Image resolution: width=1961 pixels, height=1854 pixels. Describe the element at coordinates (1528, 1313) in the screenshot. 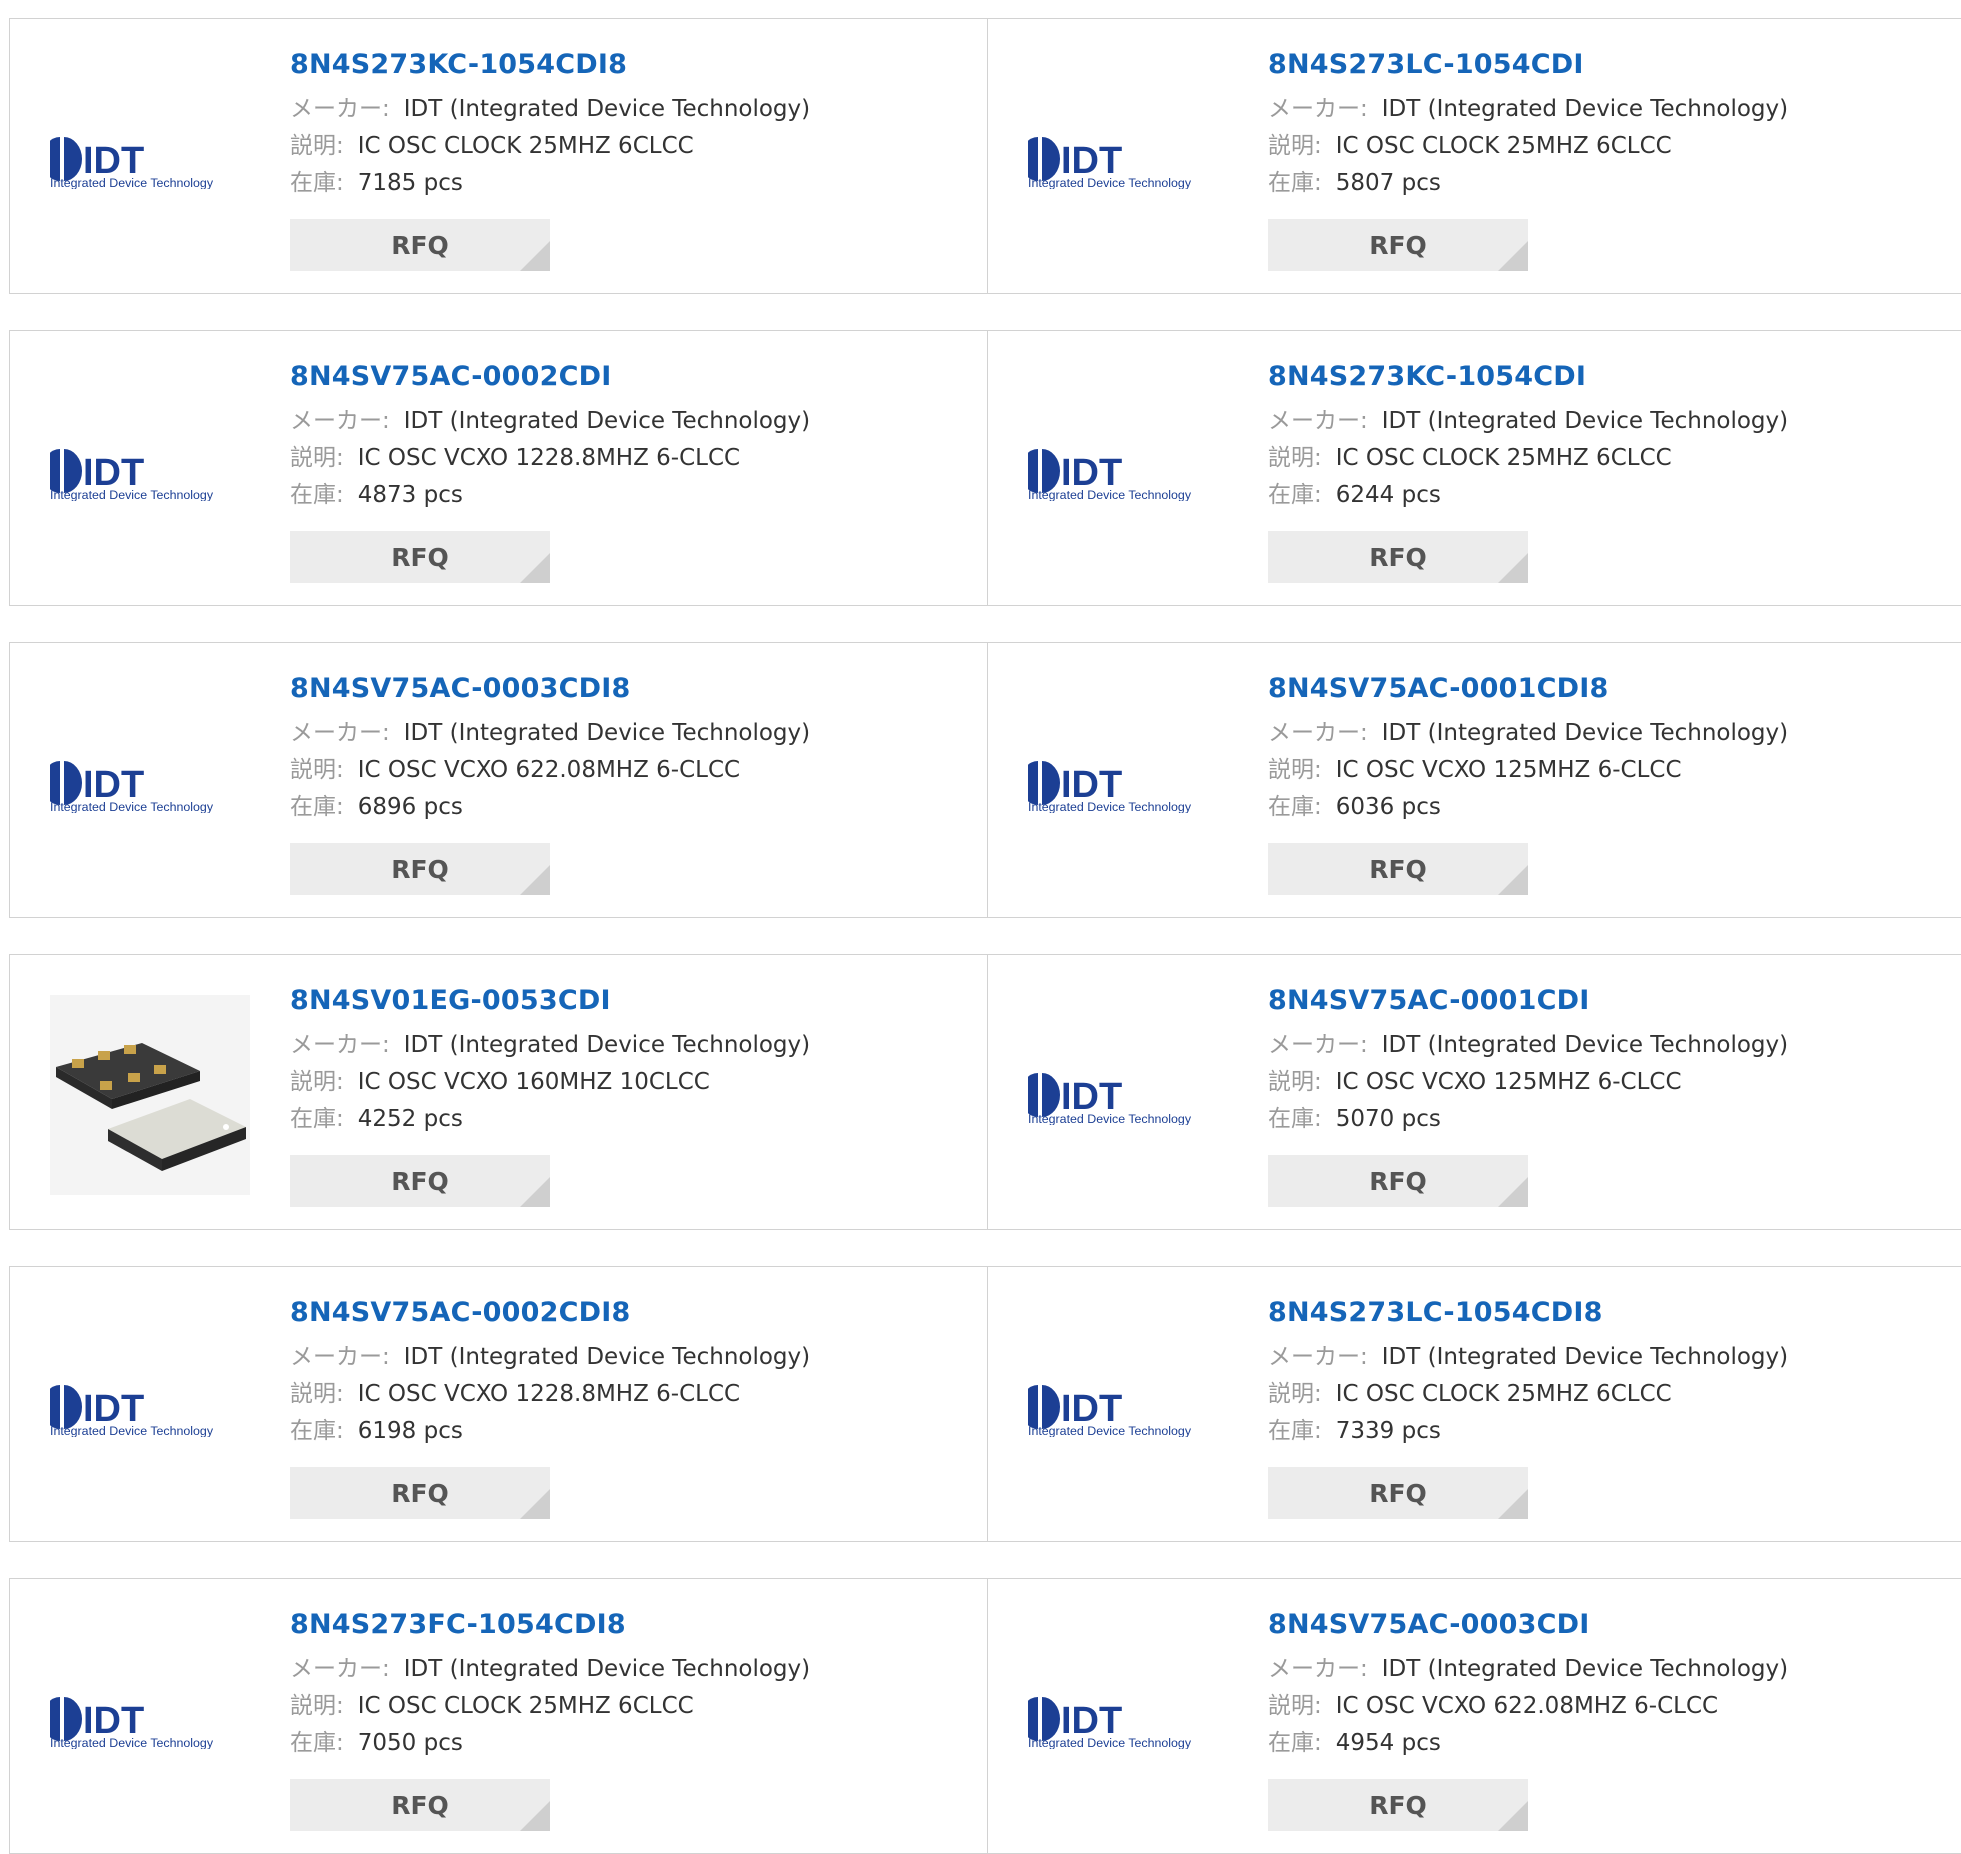

I see `part-number-link: 8N4S273LC-1054CDI8` at that location.